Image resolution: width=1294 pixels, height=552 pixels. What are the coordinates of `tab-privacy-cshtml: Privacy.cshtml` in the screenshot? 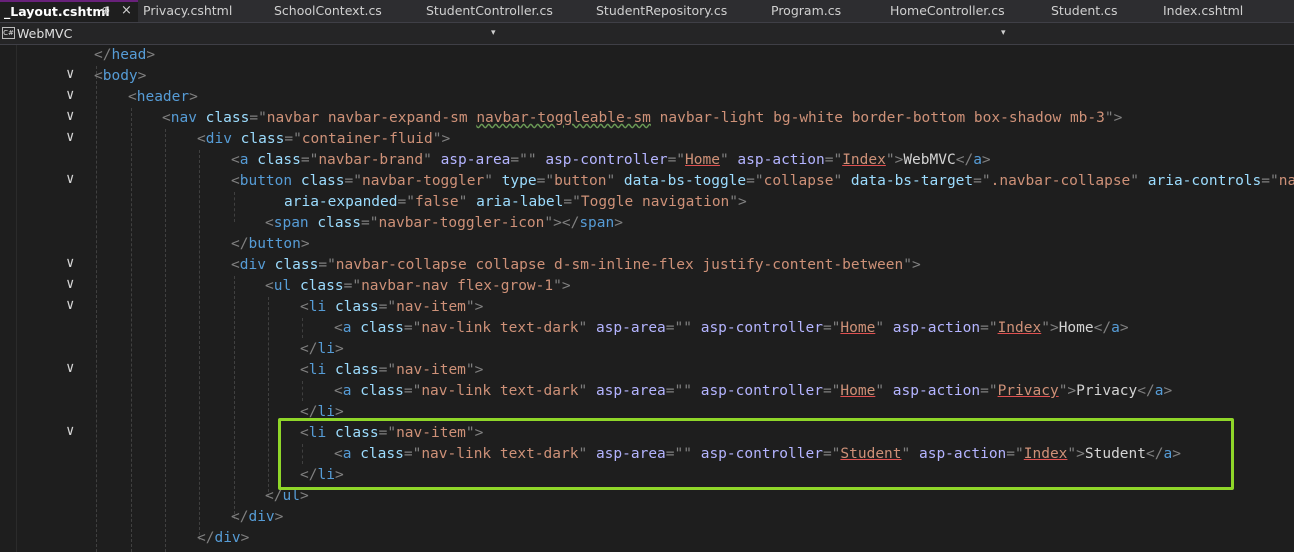 It's located at (204, 11).